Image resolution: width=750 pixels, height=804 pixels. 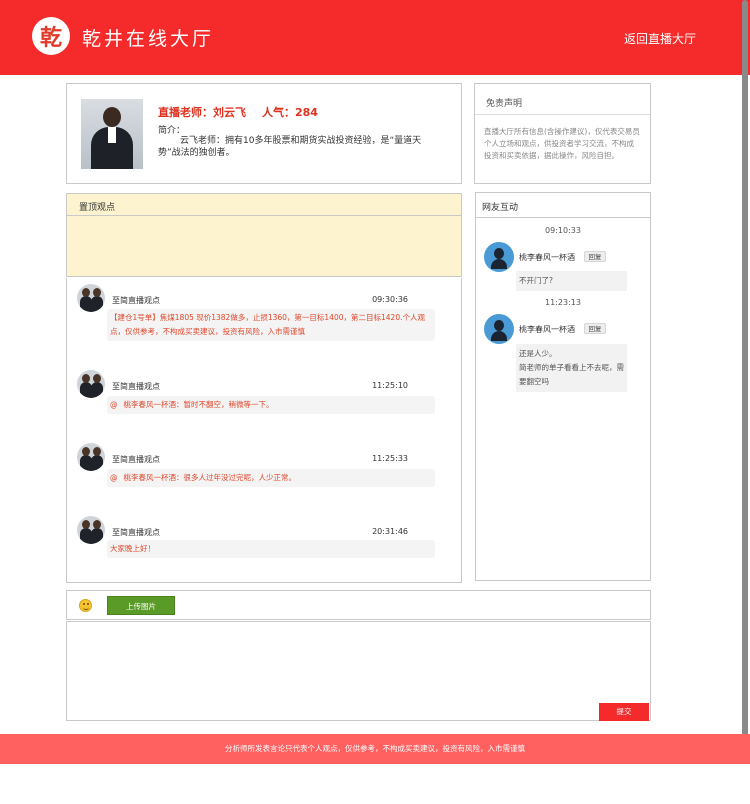 What do you see at coordinates (390, 299) in the screenshot?
I see `message-time: 09:30:36` at bounding box center [390, 299].